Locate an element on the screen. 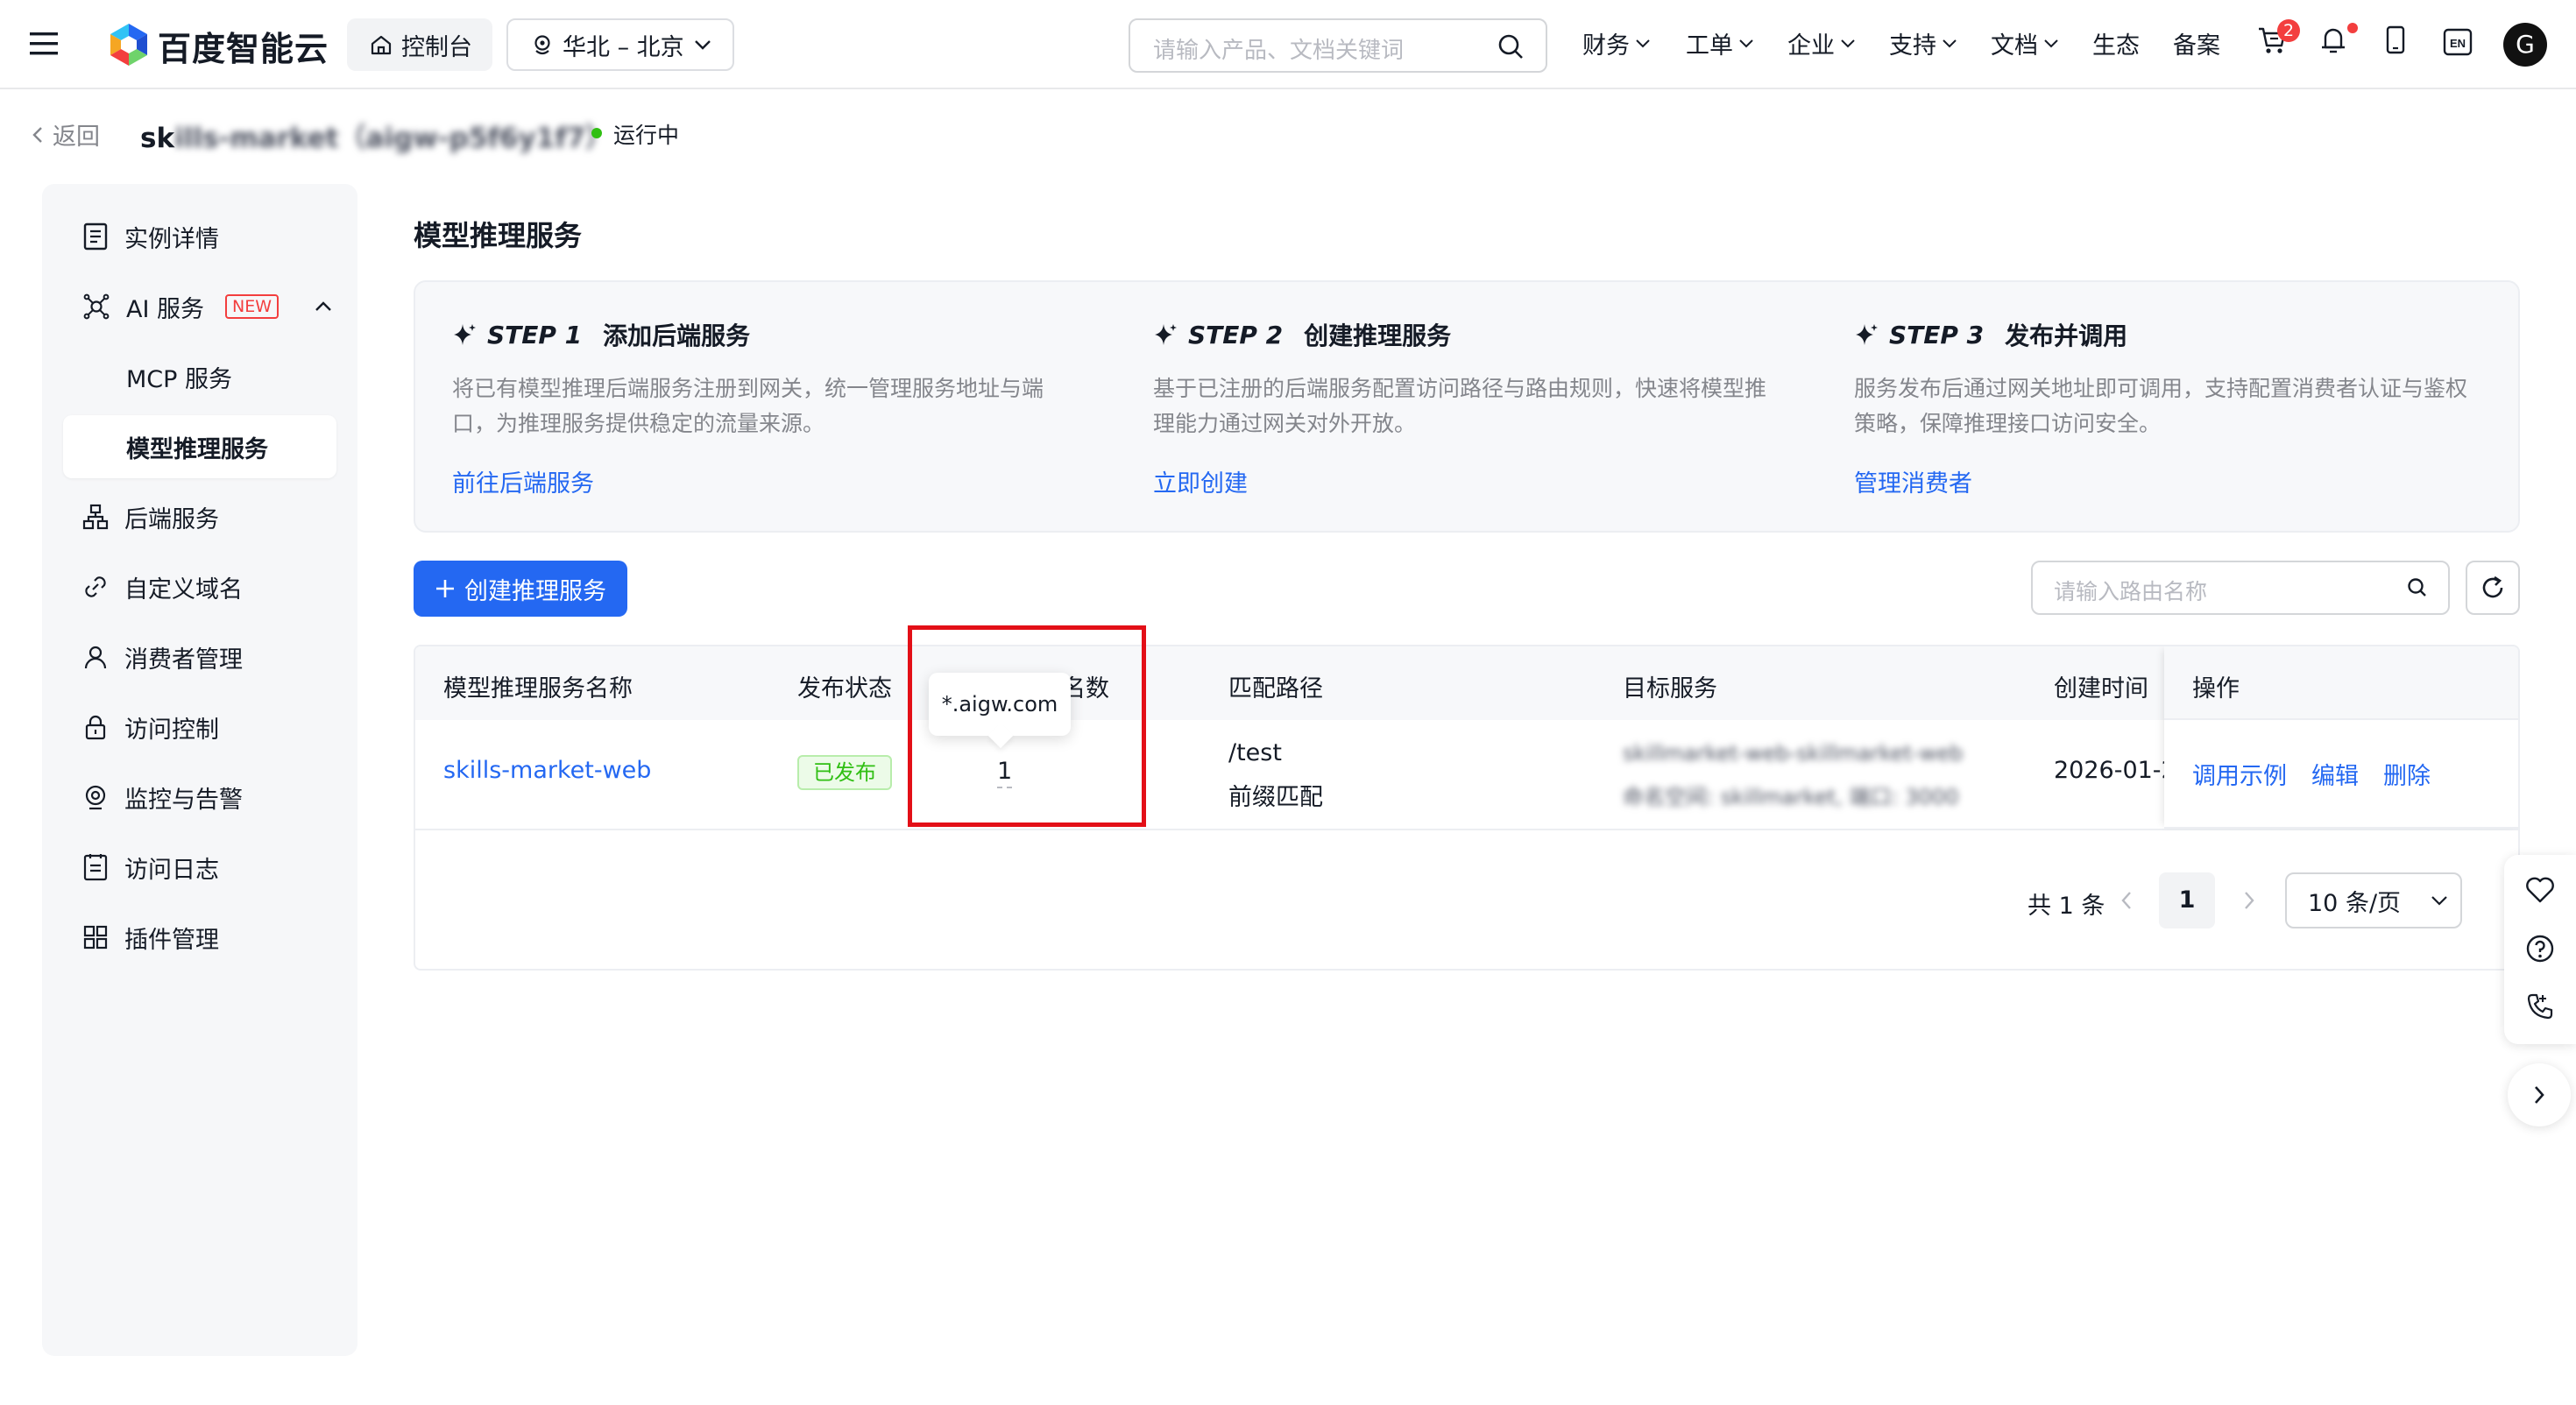 The image size is (2576, 1405). invoke-example-link: 调用示例 is located at coordinates (2239, 774).